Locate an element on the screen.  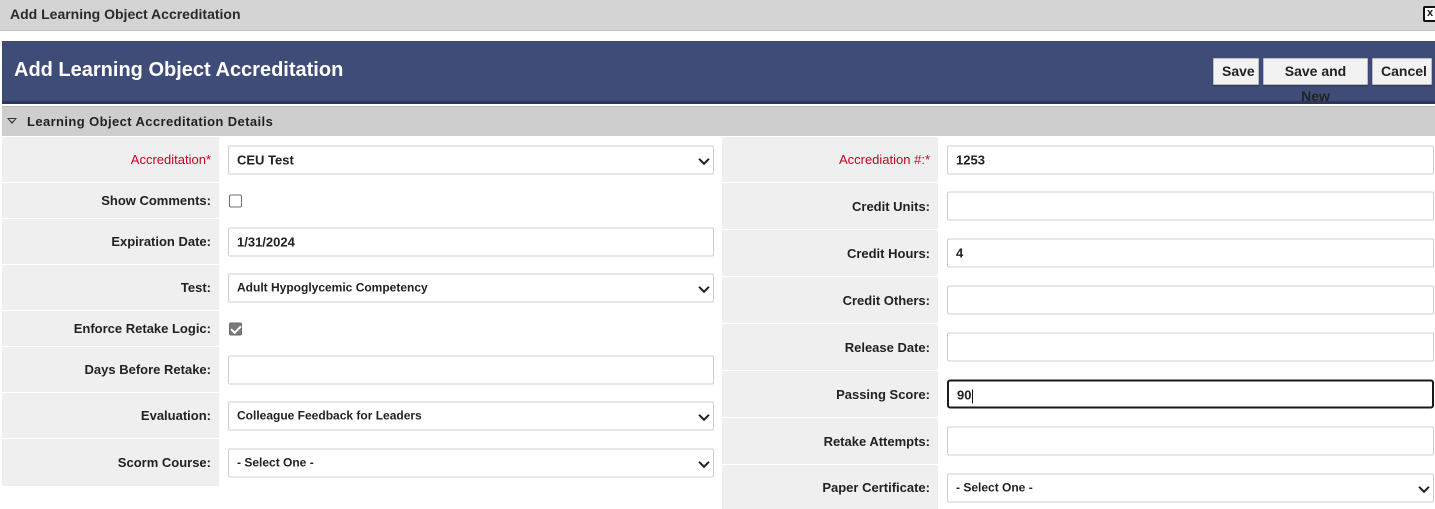
accreditation-label-text: Accreditation is located at coordinates (168, 159).